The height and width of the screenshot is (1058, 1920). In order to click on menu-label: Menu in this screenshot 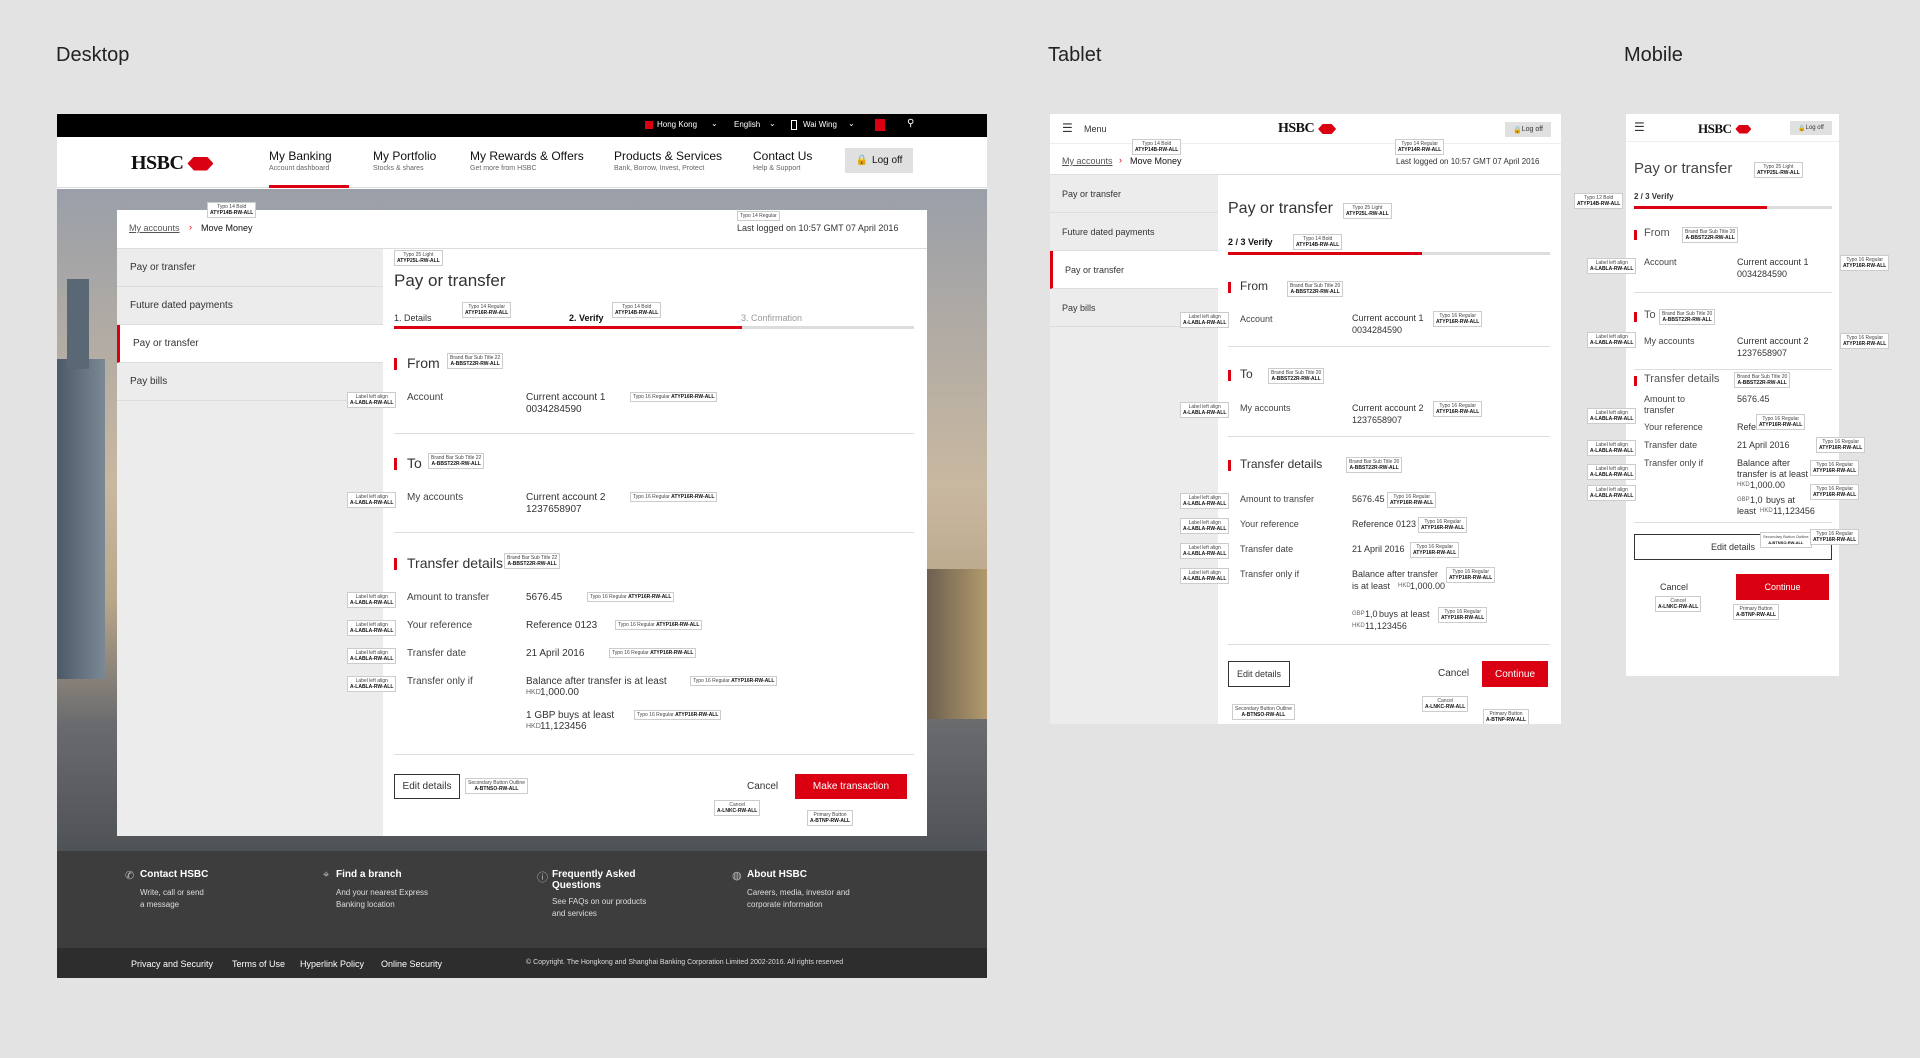, I will do `click(1095, 129)`.